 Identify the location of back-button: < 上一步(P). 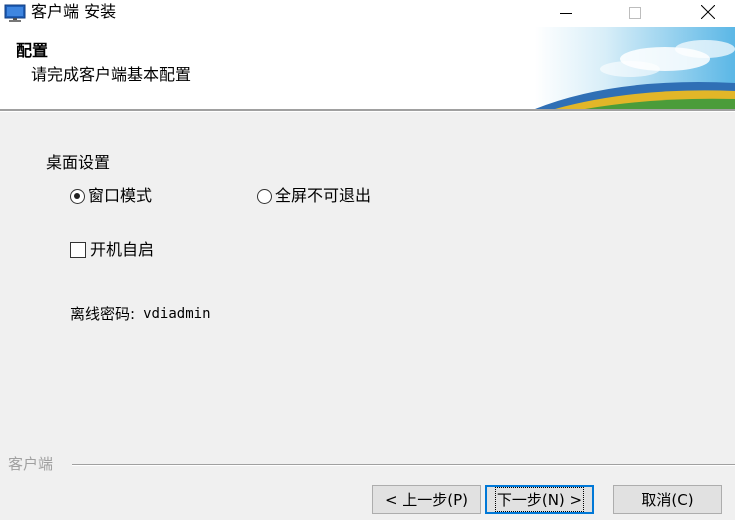
(426, 499).